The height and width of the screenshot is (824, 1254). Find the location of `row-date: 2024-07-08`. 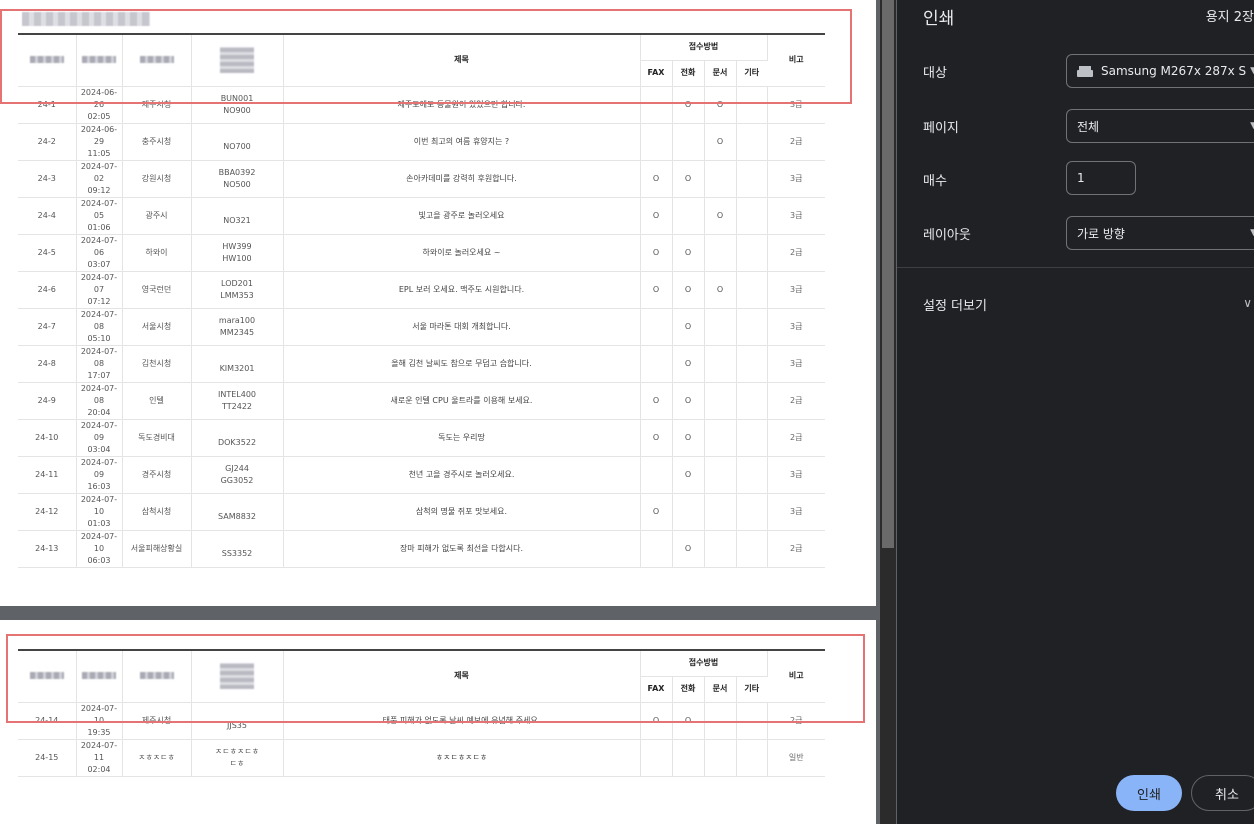

row-date: 2024-07-08 is located at coordinates (99, 357).